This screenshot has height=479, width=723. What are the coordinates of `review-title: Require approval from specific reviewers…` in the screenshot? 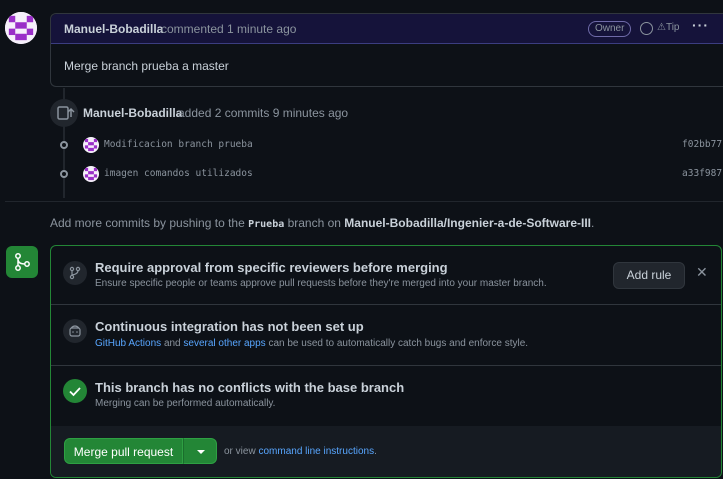 It's located at (271, 267).